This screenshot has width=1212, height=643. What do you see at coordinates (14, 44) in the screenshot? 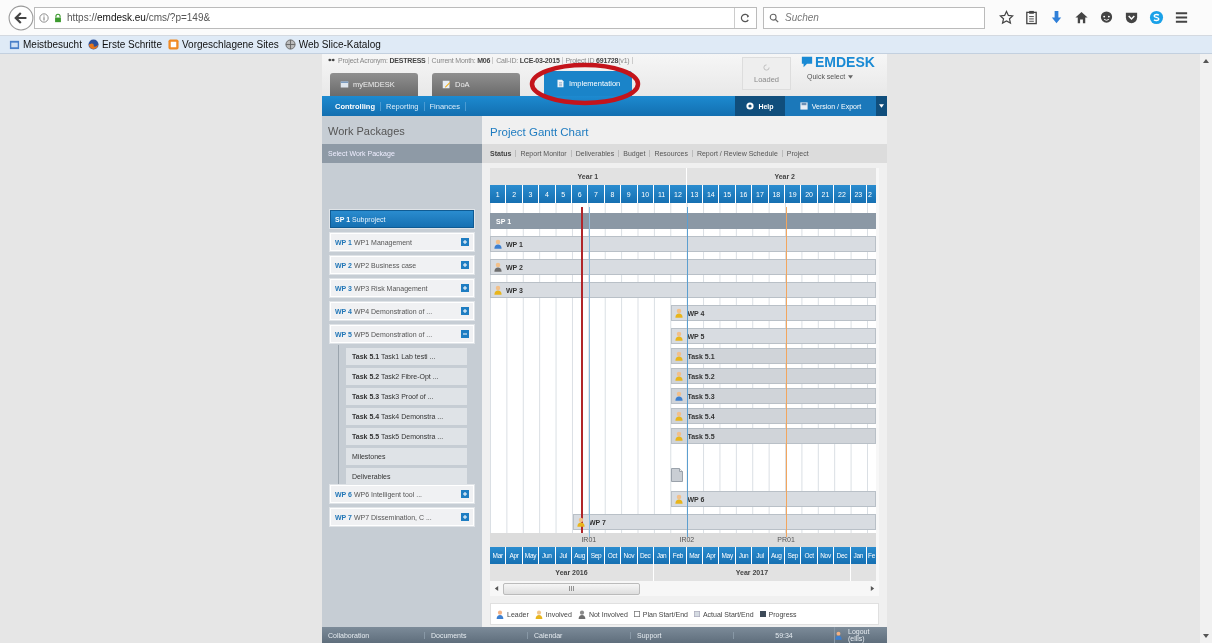
I see `folder-icon` at bounding box center [14, 44].